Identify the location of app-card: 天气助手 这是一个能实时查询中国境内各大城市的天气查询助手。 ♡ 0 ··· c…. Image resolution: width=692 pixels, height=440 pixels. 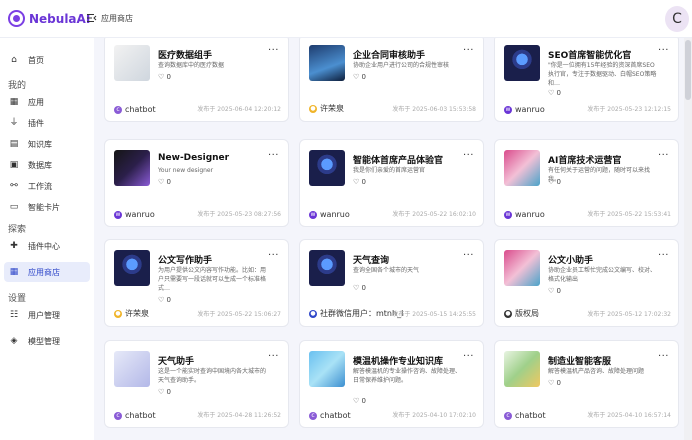
(196, 384).